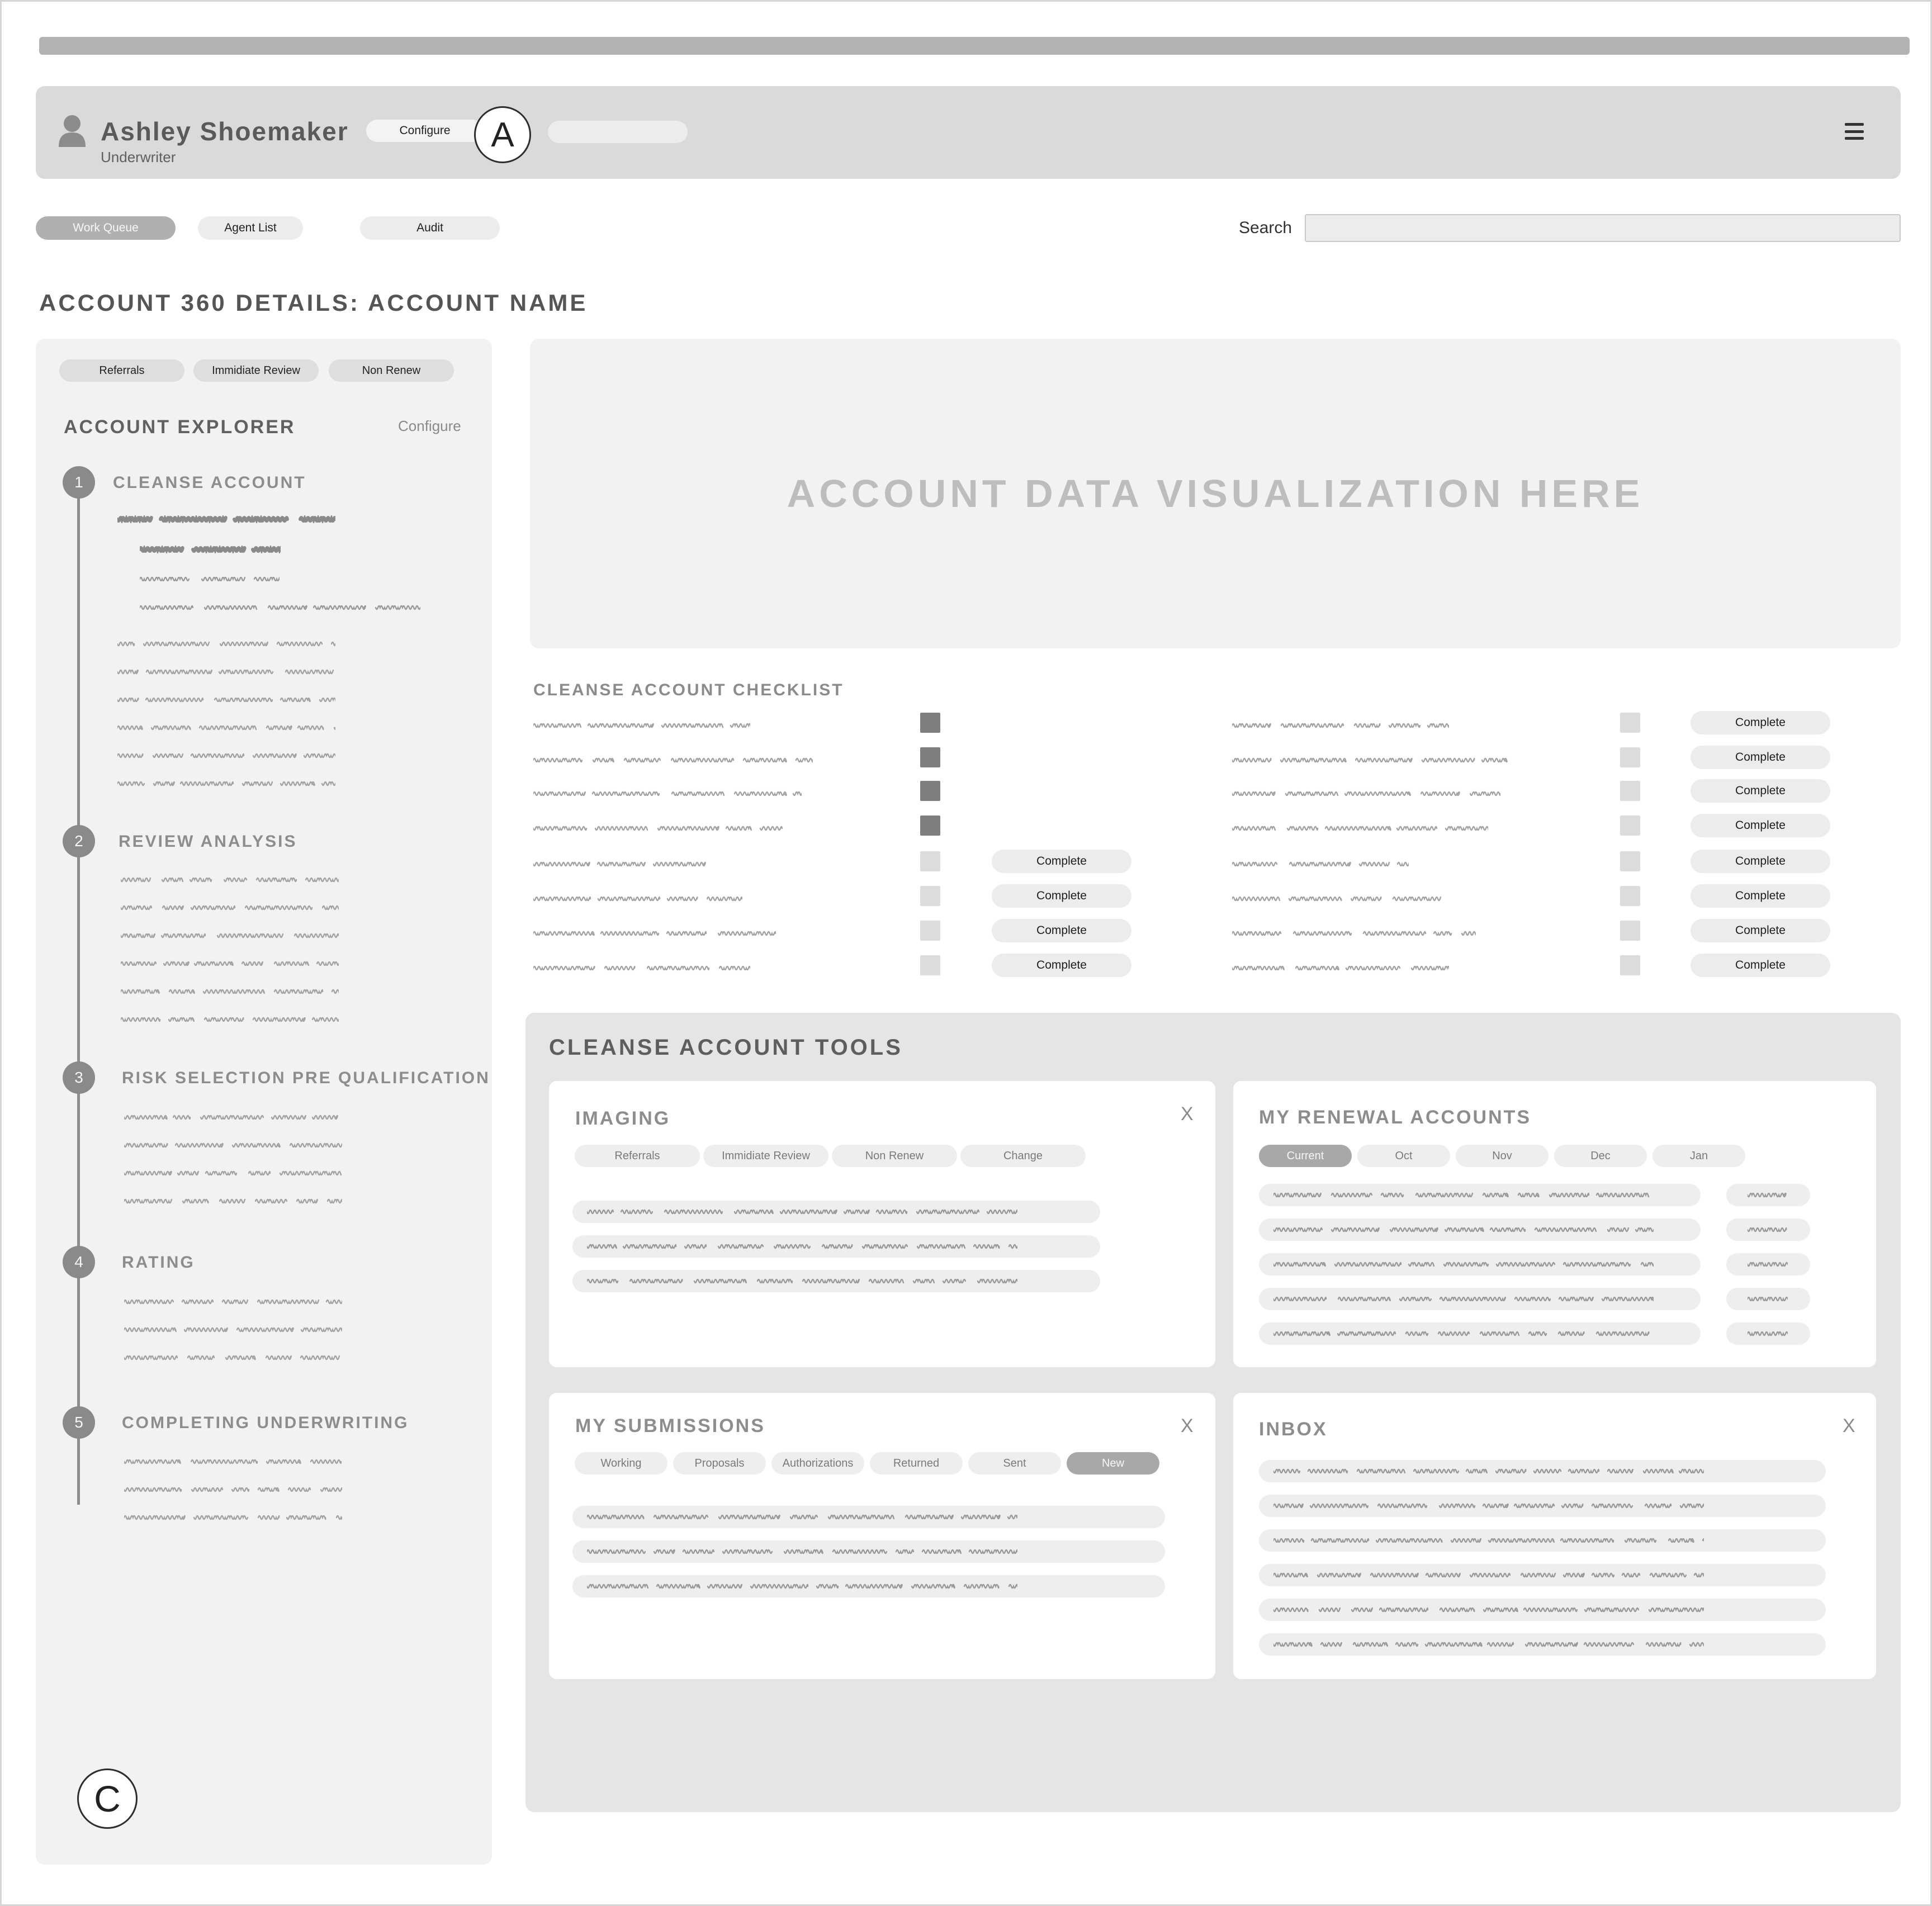 The image size is (1932, 1906). Describe the element at coordinates (256, 371) in the screenshot. I see `sidebar-filter-immediate-review: Immidiate Review` at that location.